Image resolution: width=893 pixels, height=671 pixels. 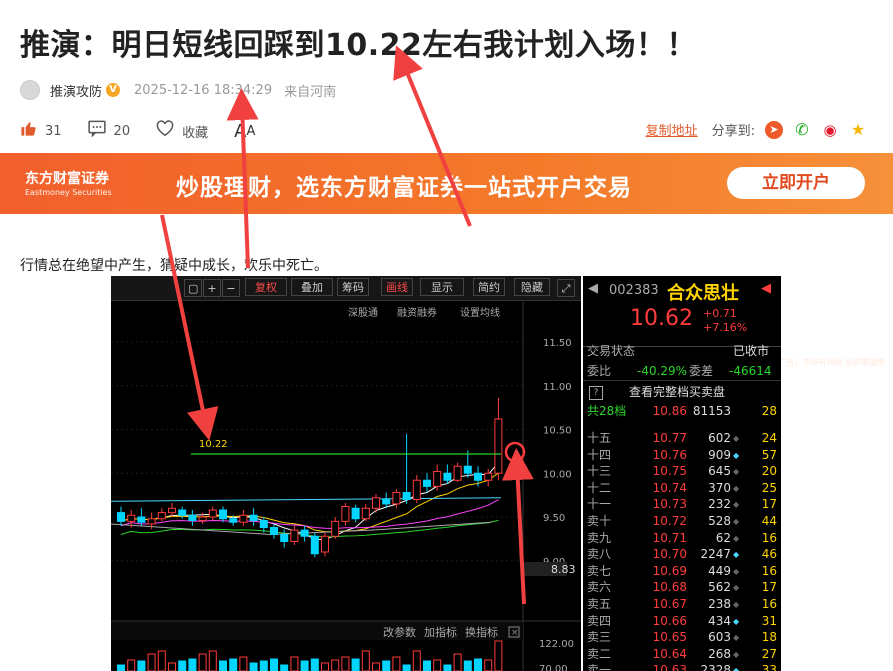 What do you see at coordinates (557, 343) in the screenshot?
I see `price-axis-tick: 11.50` at bounding box center [557, 343].